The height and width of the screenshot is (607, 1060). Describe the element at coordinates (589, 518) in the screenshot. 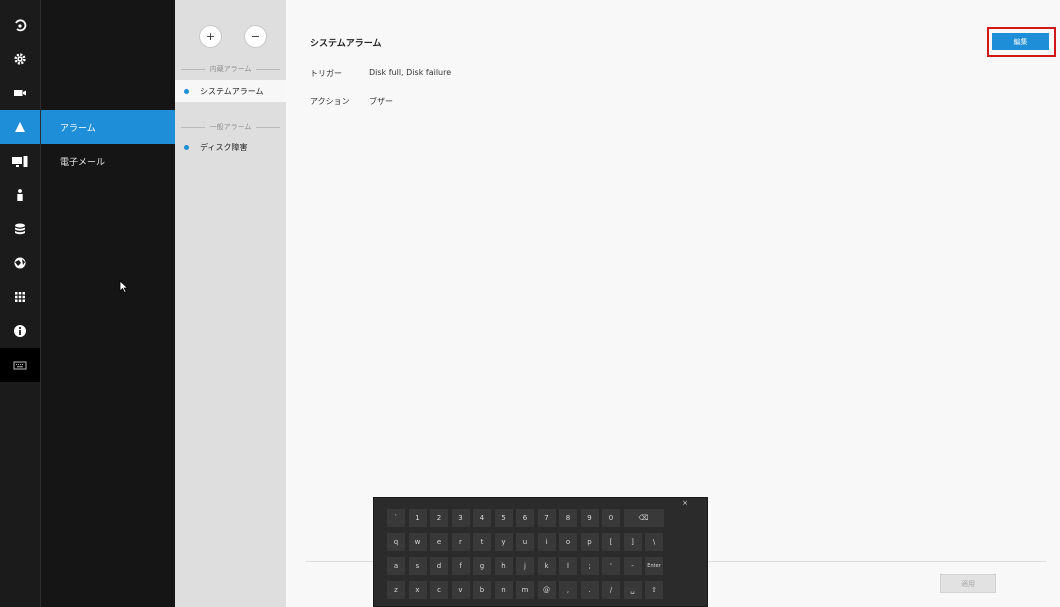

I see `key: 9` at that location.